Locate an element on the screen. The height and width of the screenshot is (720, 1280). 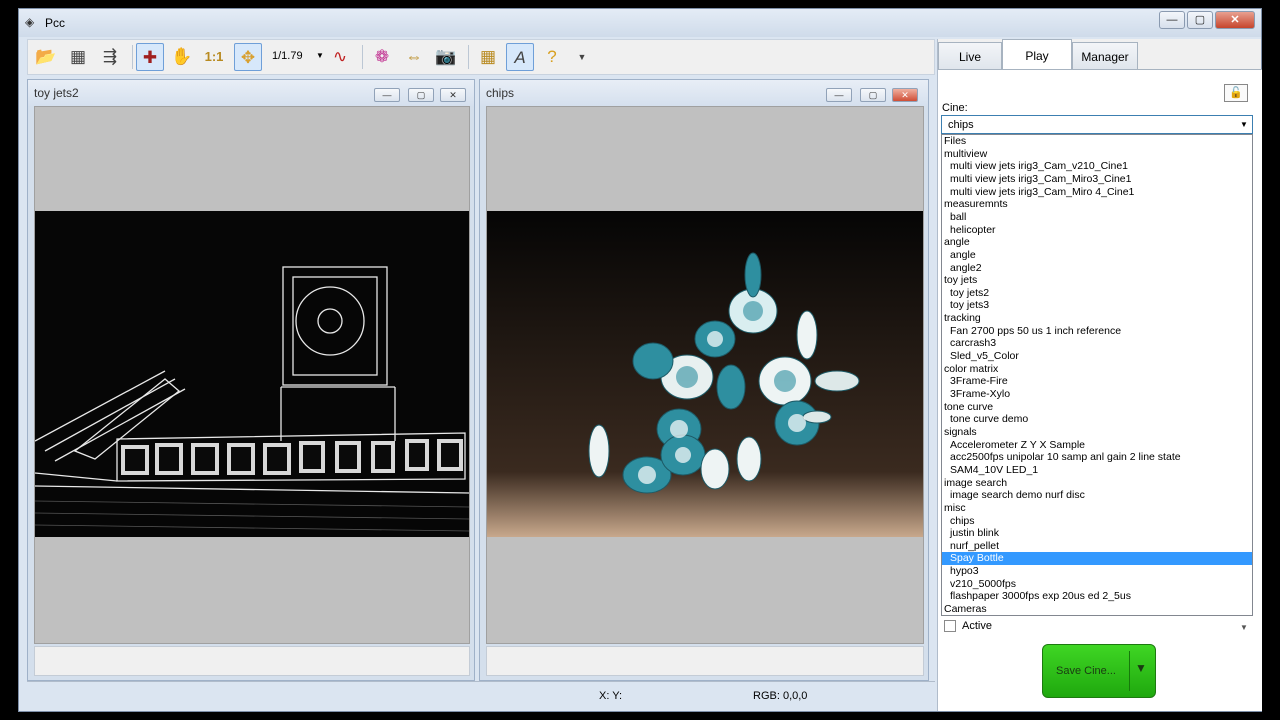
cine-select: chips ▼ is located at coordinates (1097, 124).